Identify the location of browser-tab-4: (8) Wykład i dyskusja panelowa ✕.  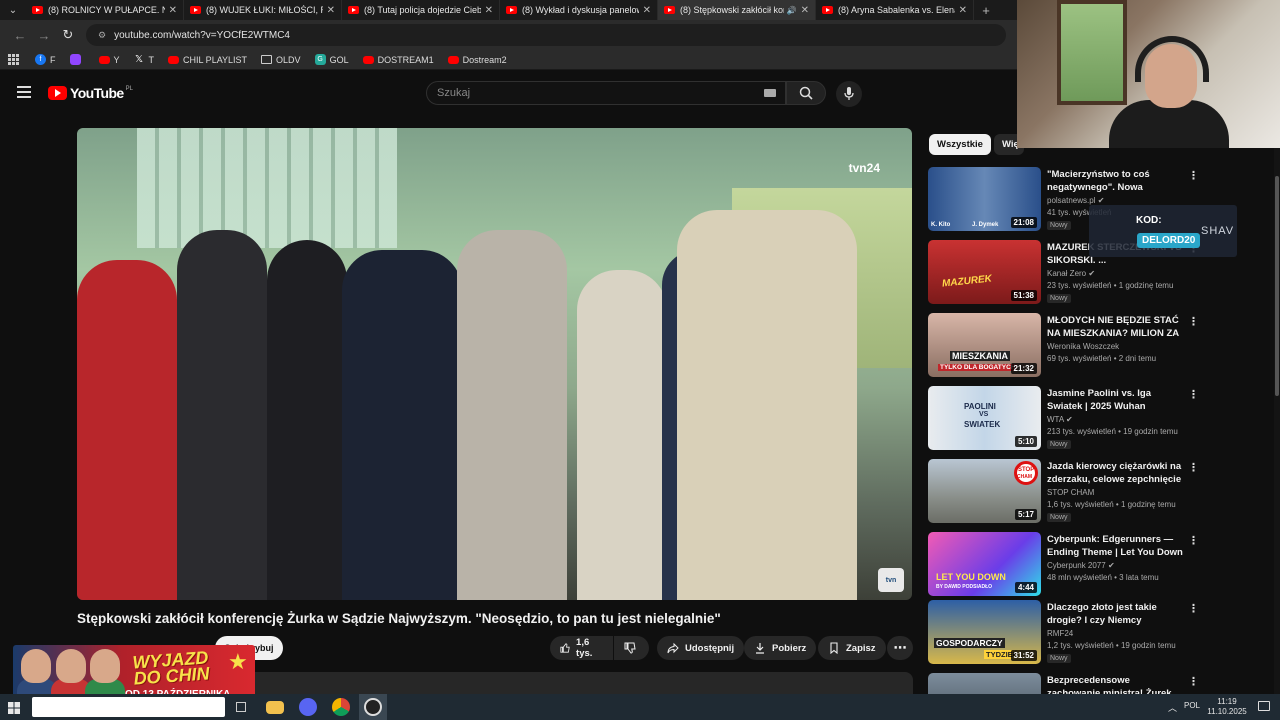
(579, 10).